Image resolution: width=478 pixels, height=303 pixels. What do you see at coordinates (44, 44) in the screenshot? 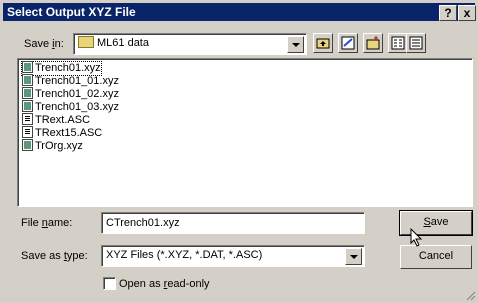
I see `save-in-label: Save in:` at bounding box center [44, 44].